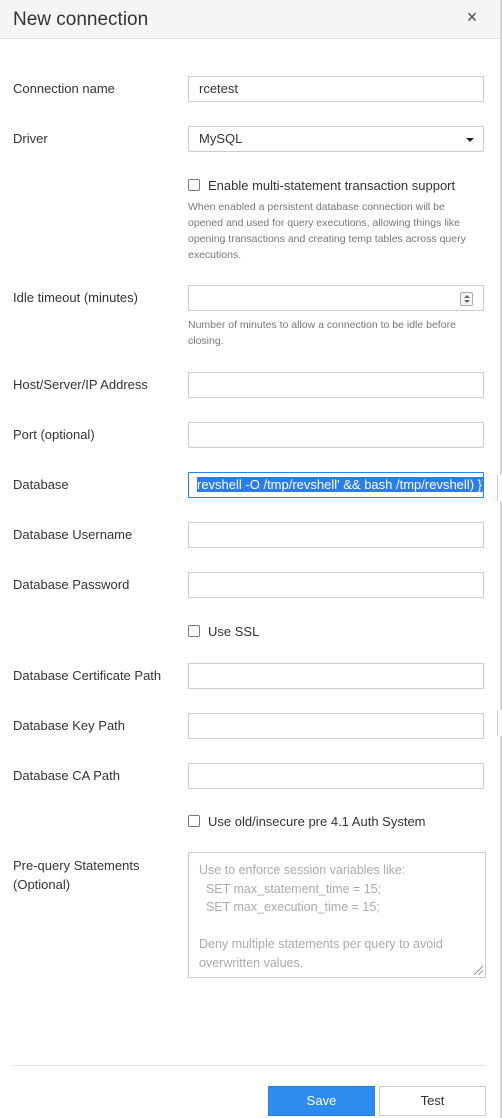 The height and width of the screenshot is (1118, 502). I want to click on idle-timeout-input, so click(336, 298).